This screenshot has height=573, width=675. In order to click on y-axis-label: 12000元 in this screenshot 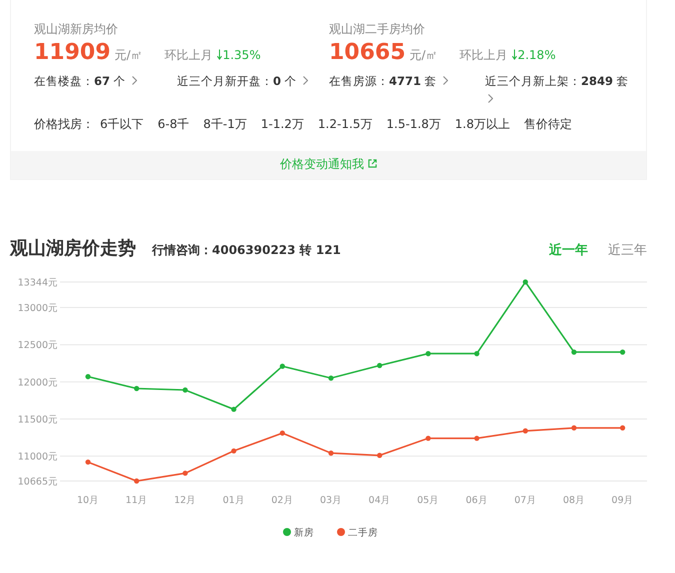, I will do `click(38, 382)`.